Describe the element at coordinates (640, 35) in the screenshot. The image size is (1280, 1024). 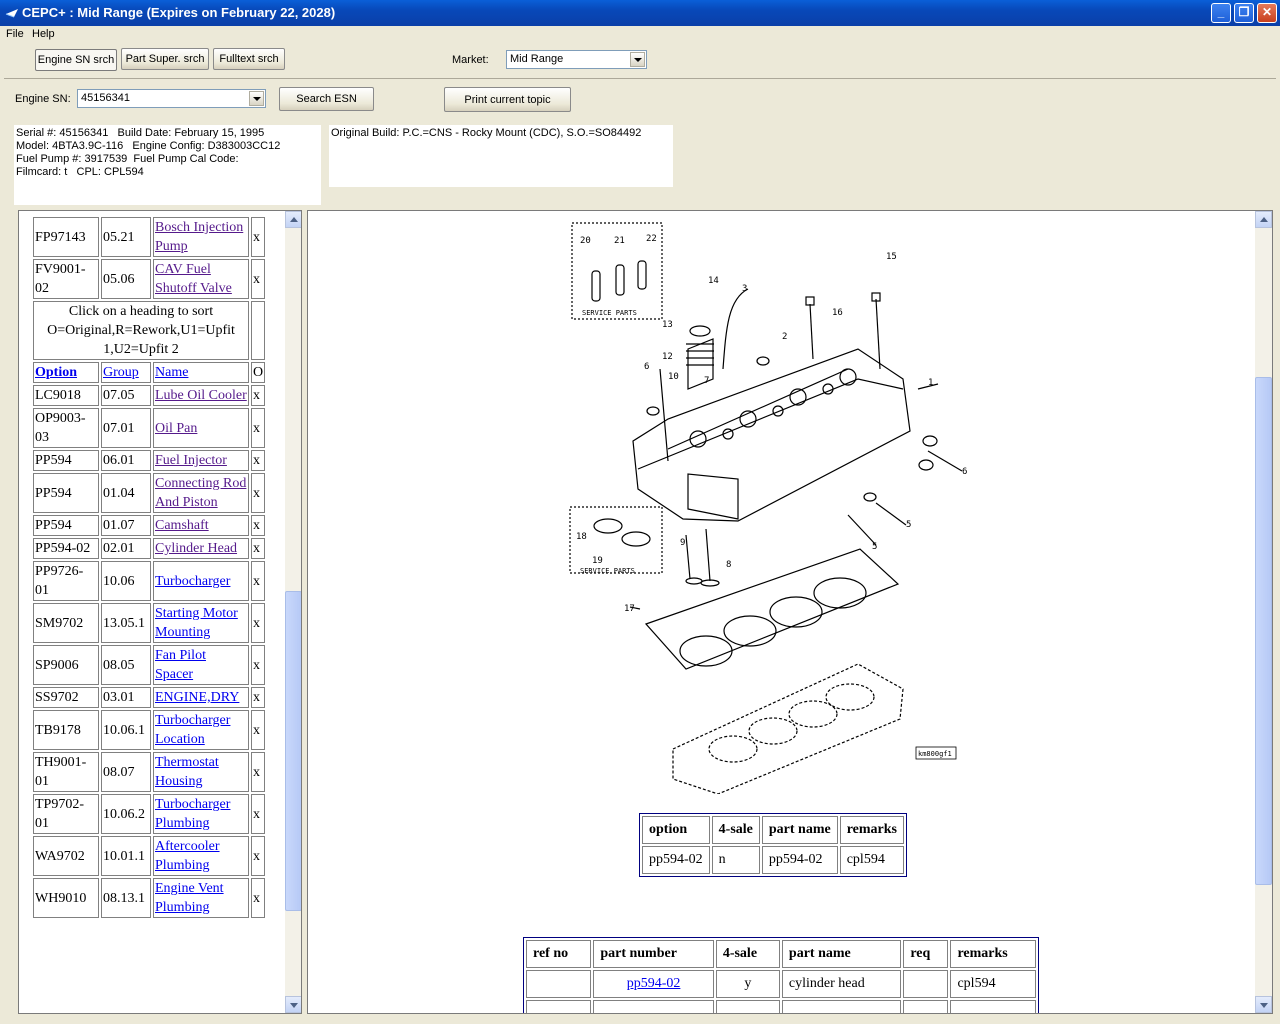
I see `menu-bar: File Help` at that location.